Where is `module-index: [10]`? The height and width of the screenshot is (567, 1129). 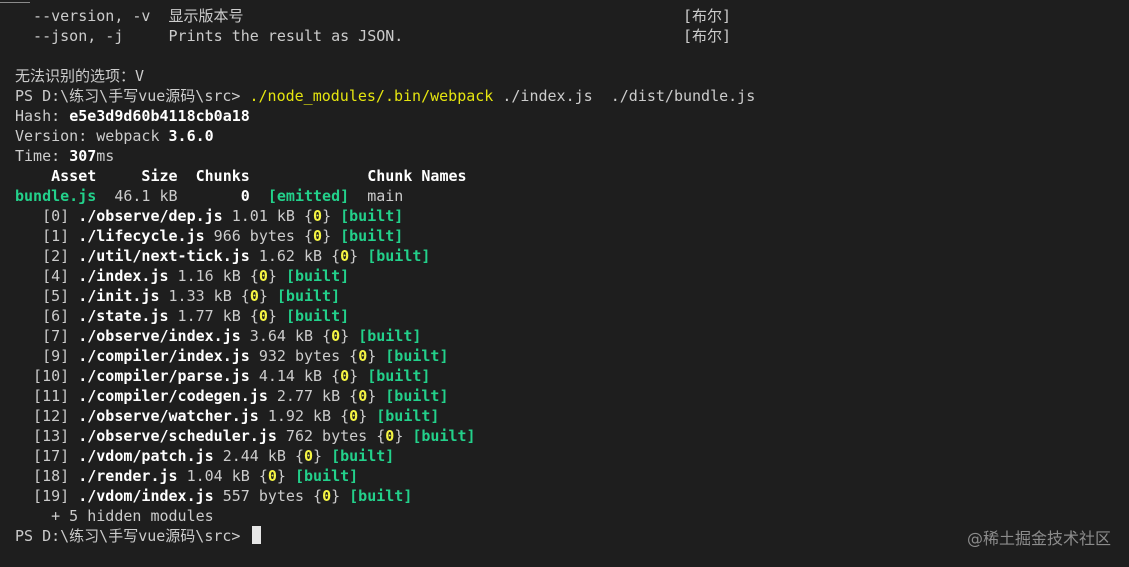 module-index: [10] is located at coordinates (47, 376).